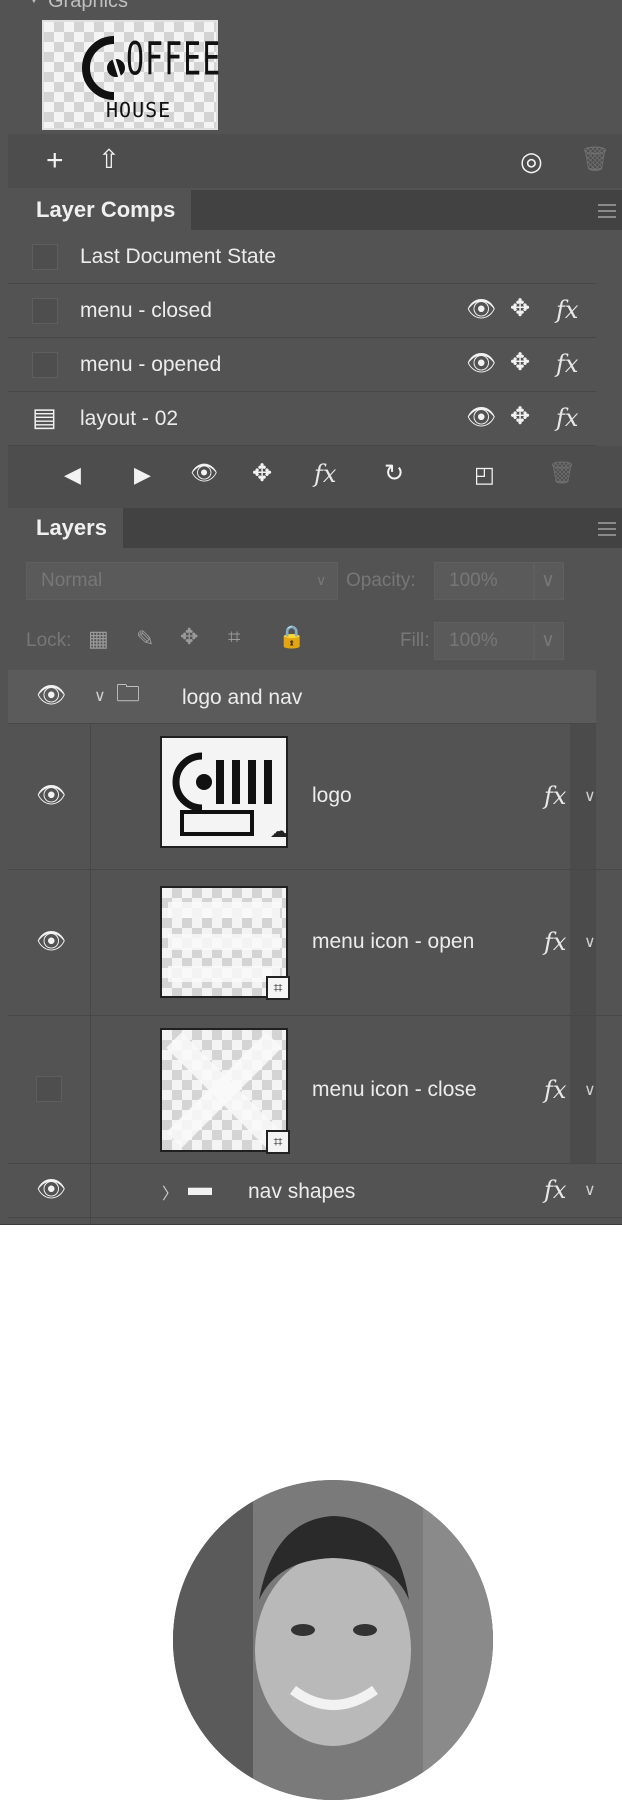  Describe the element at coordinates (182, 581) in the screenshot. I see `blend-mode-select: Normal` at that location.